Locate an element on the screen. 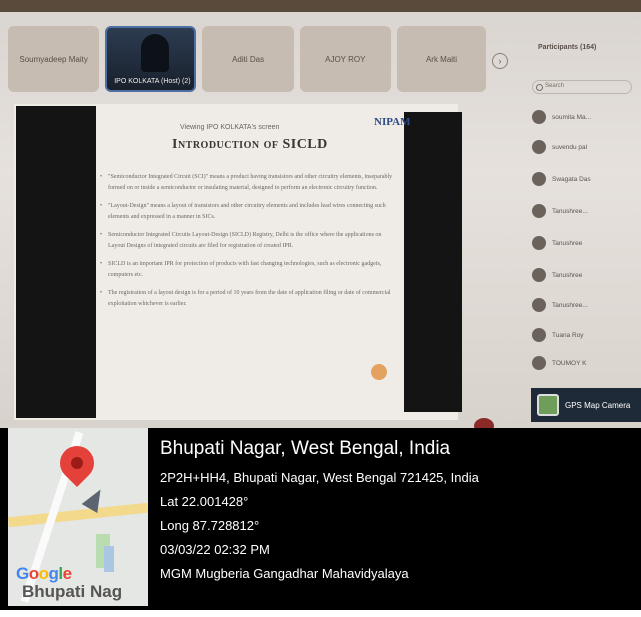 This screenshot has height=617, width=641. participant-name: Tuana Roy is located at coordinates (568, 335).